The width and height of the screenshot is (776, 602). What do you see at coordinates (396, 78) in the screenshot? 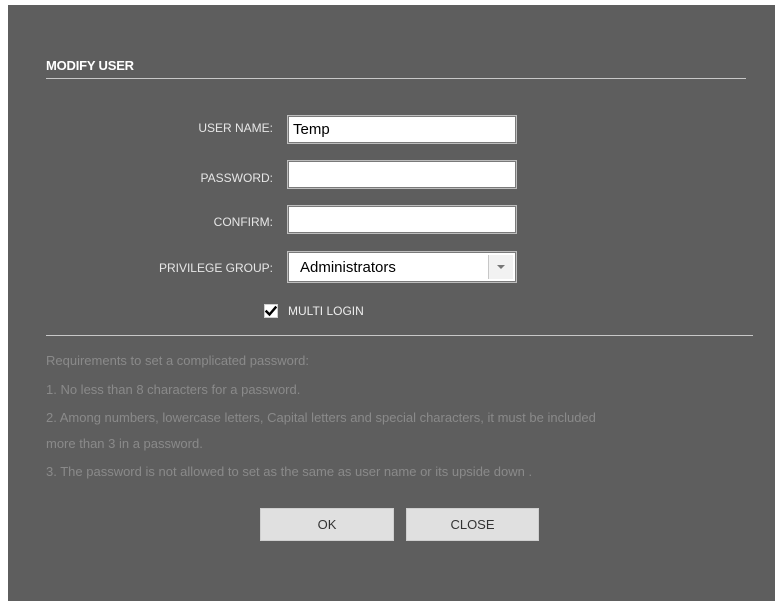
I see `title-divider` at bounding box center [396, 78].